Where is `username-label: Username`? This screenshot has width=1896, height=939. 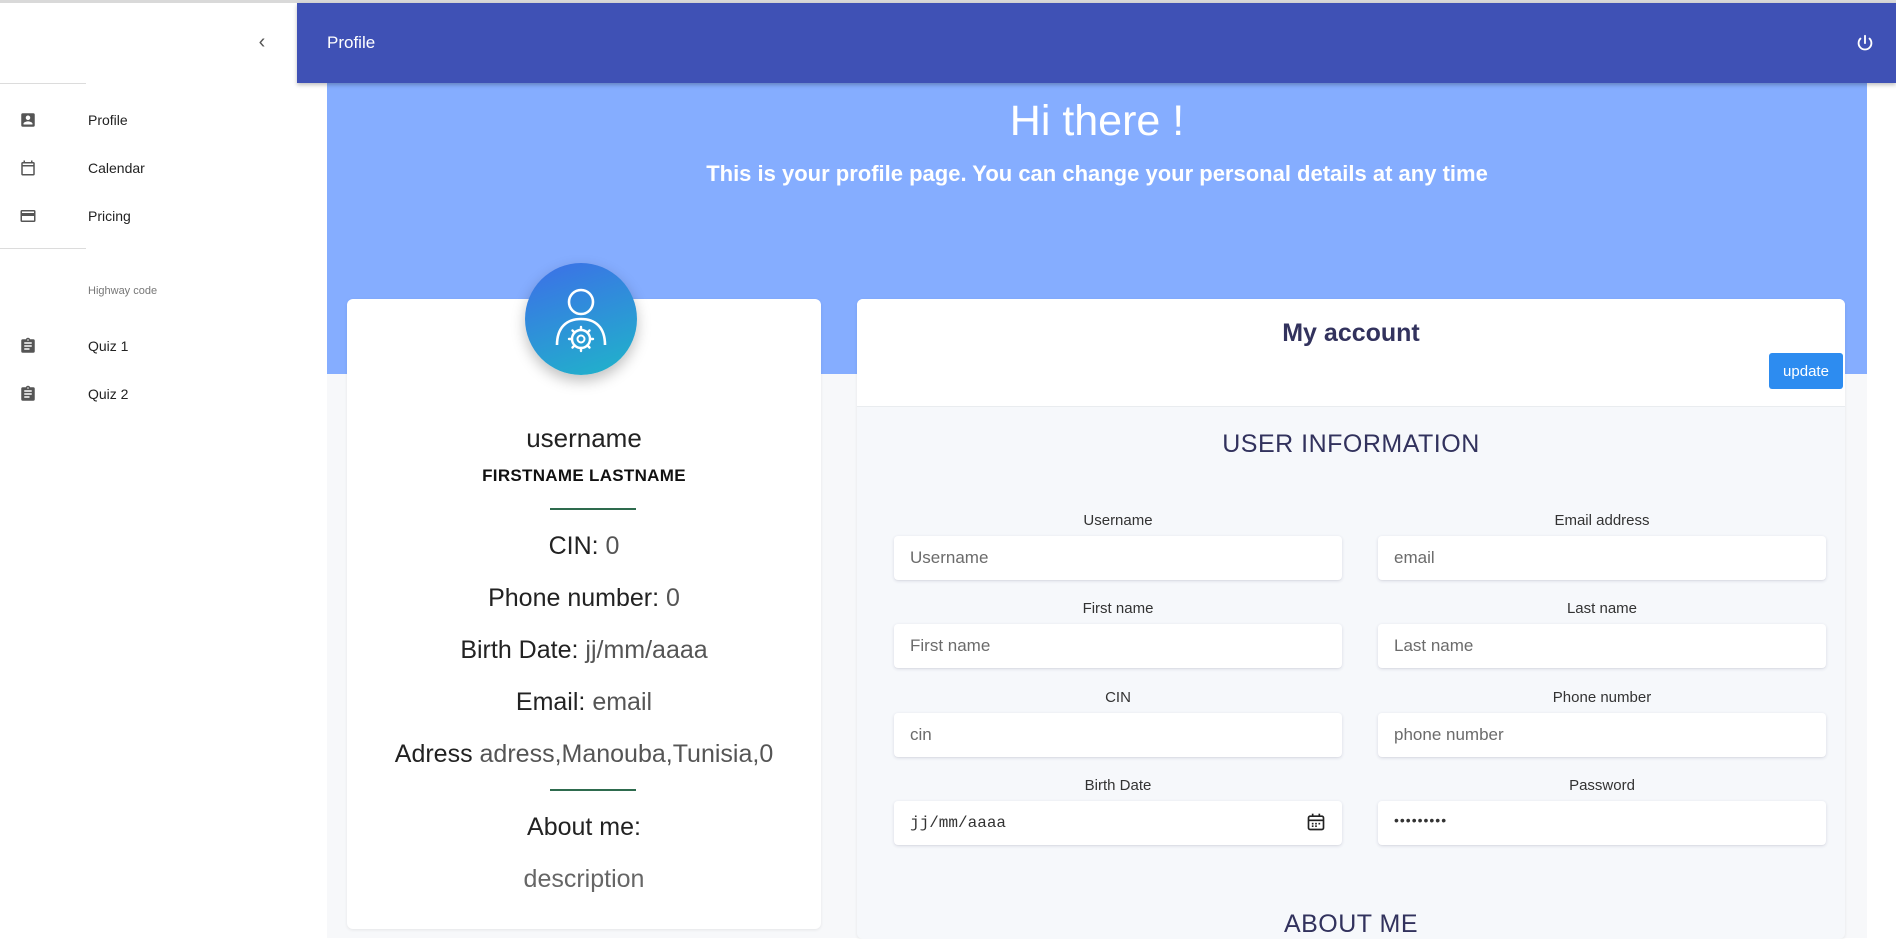
username-label: Username is located at coordinates (1118, 520).